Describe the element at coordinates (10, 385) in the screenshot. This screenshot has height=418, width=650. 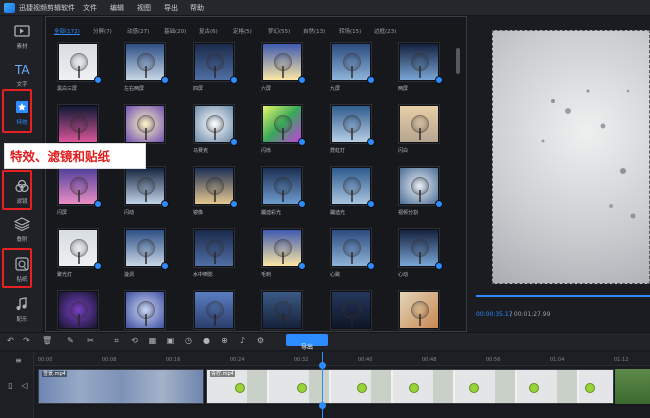
I see `track-eye-icon: ▯` at that location.